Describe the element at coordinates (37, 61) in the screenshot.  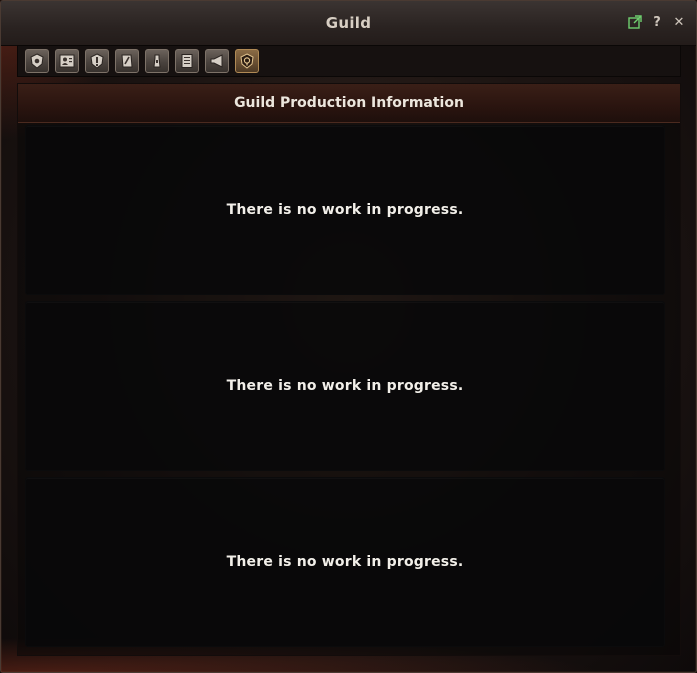
I see `guild-emblem-icon` at that location.